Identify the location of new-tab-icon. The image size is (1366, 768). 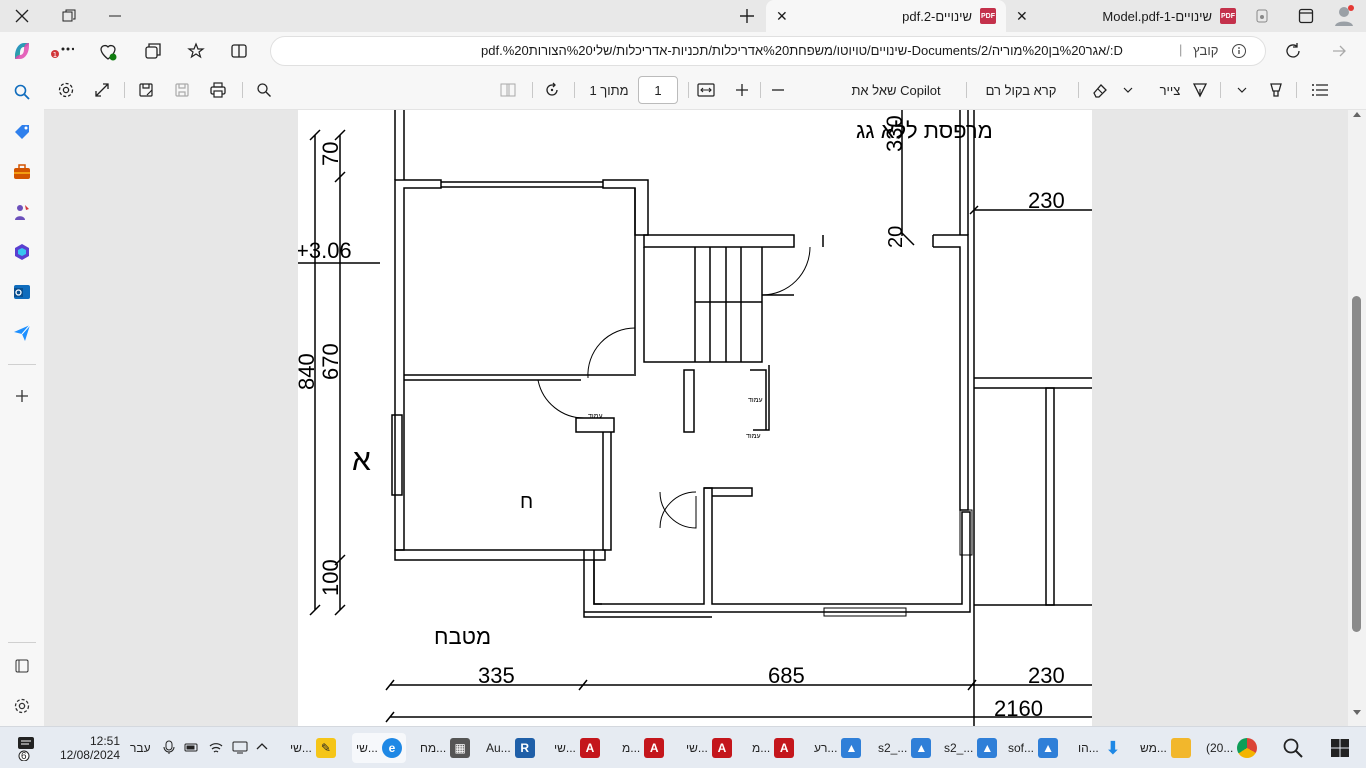
(747, 16).